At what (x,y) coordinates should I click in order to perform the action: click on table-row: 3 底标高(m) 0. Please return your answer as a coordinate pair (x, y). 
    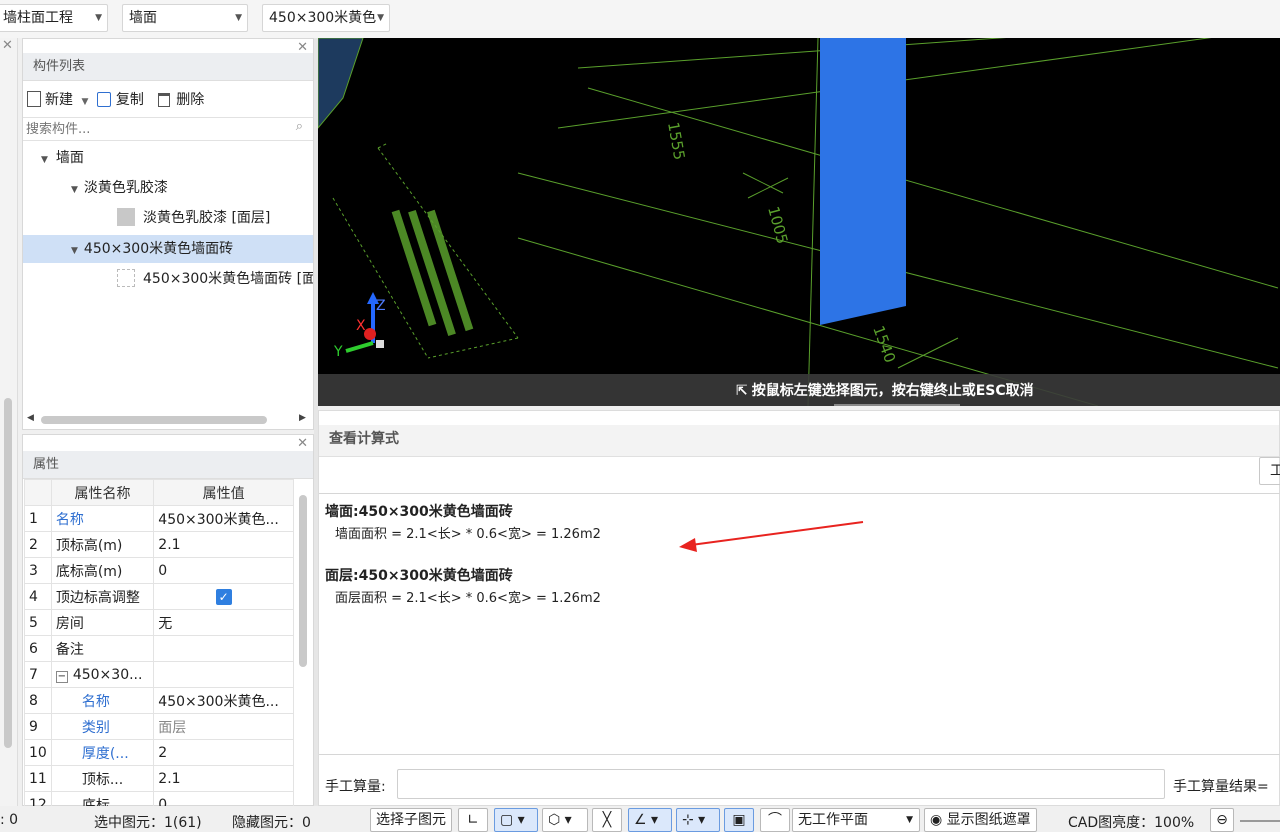
    Looking at the image, I should click on (159, 570).